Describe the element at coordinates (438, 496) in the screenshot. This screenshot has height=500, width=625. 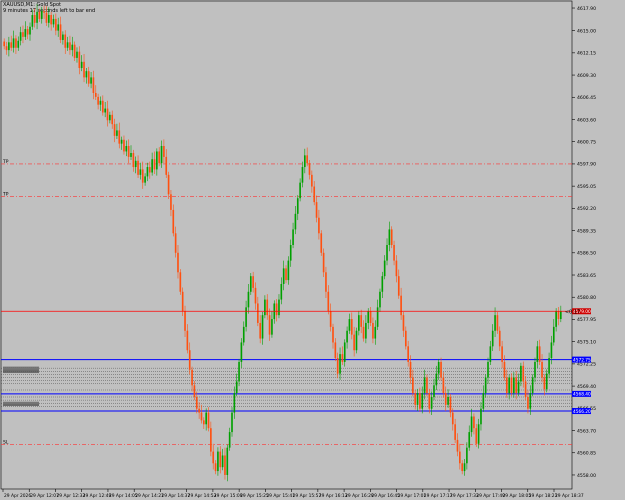
I see `time-tick-label: 29 Apr 17:17` at that location.